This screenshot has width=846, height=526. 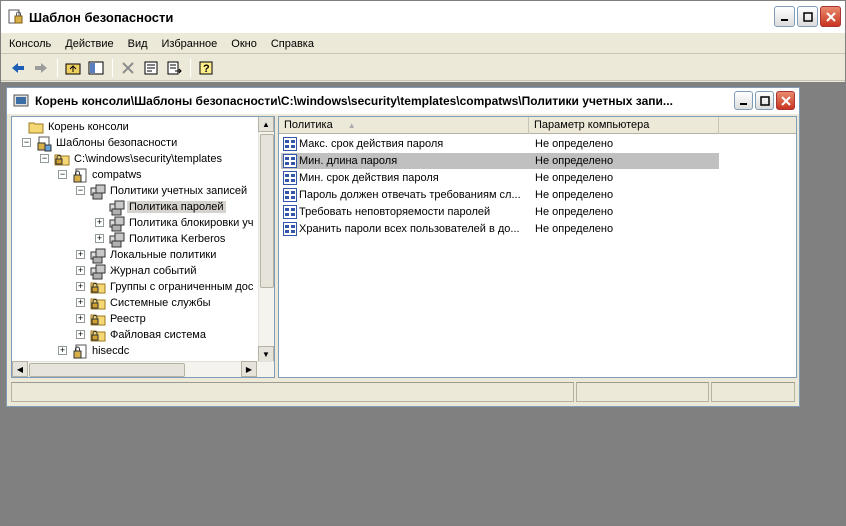 What do you see at coordinates (423, 17) in the screenshot?
I see `title-bar: Шаблон безопасности` at bounding box center [423, 17].